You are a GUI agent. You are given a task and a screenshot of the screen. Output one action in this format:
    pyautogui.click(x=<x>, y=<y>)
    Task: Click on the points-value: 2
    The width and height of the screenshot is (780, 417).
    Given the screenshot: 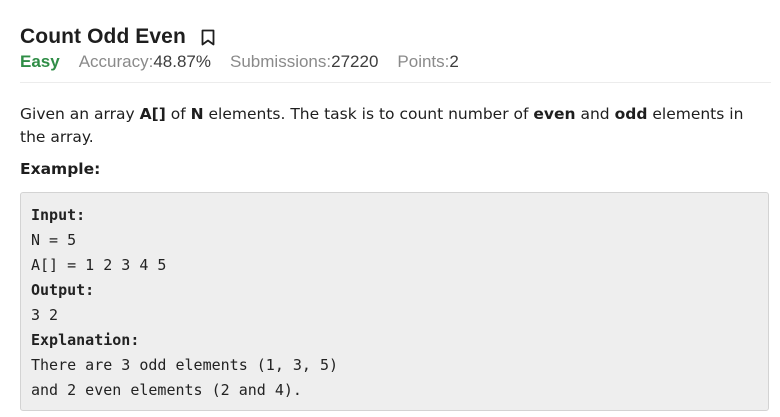 What is the action you would take?
    pyautogui.click(x=454, y=61)
    